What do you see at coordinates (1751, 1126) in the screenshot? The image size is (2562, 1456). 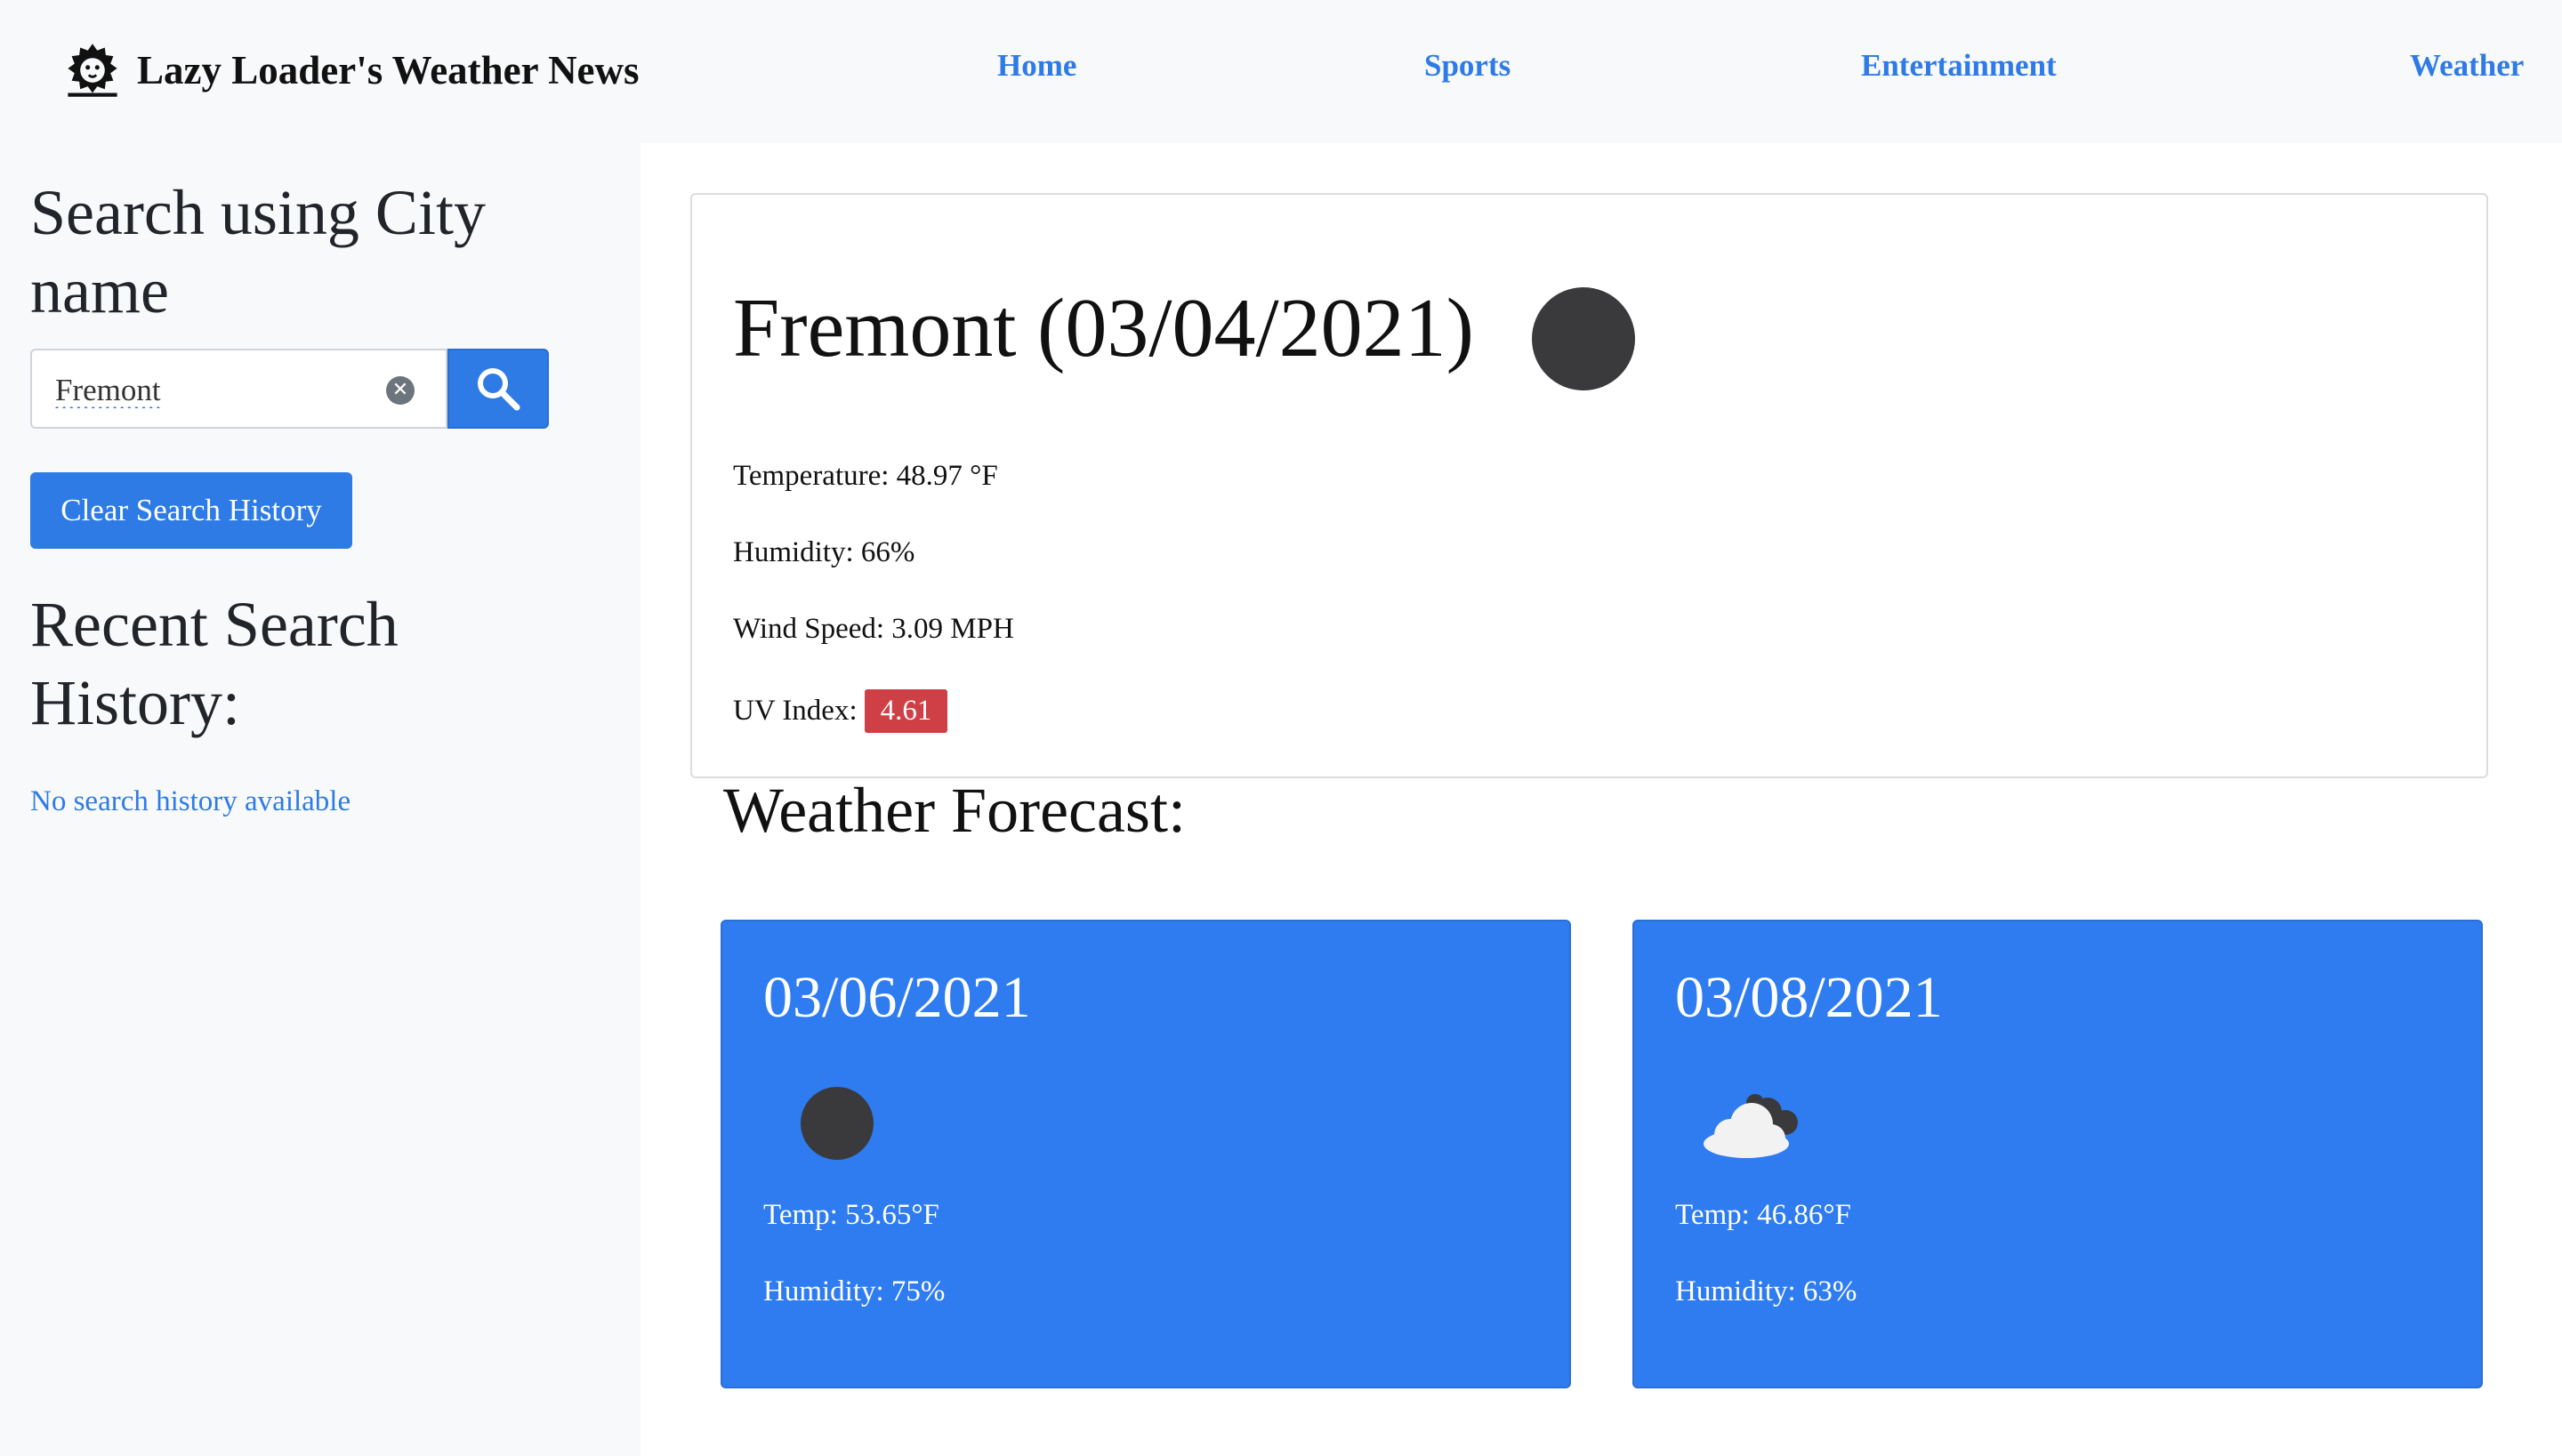 I see `cloud-night-icon` at bounding box center [1751, 1126].